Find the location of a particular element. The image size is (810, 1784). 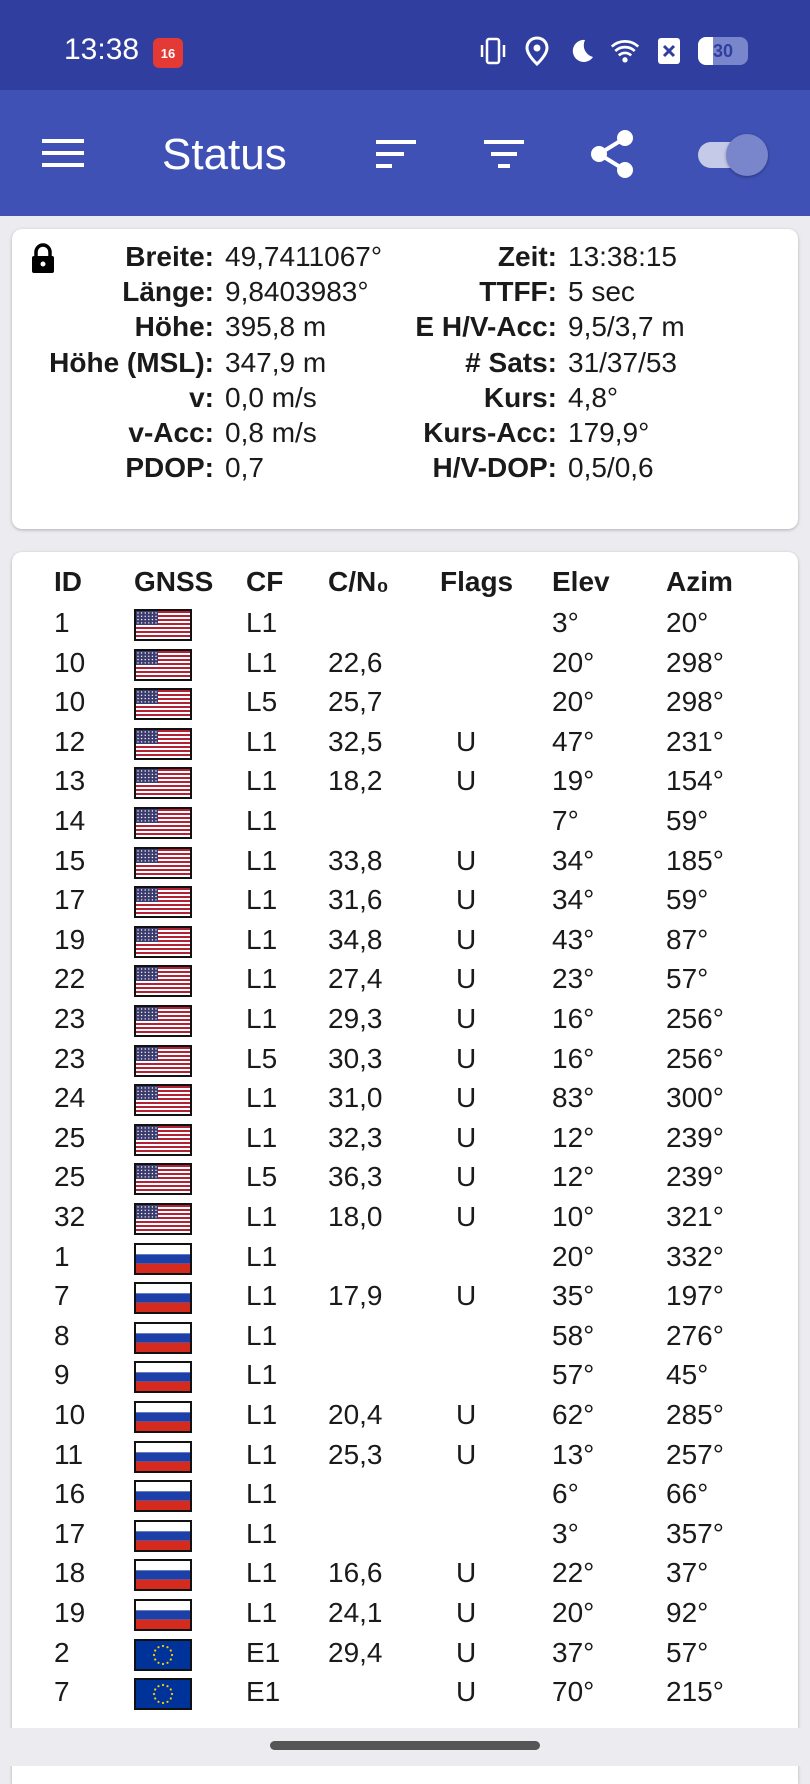

azimuth-value: 66° is located at coordinates (687, 1494).